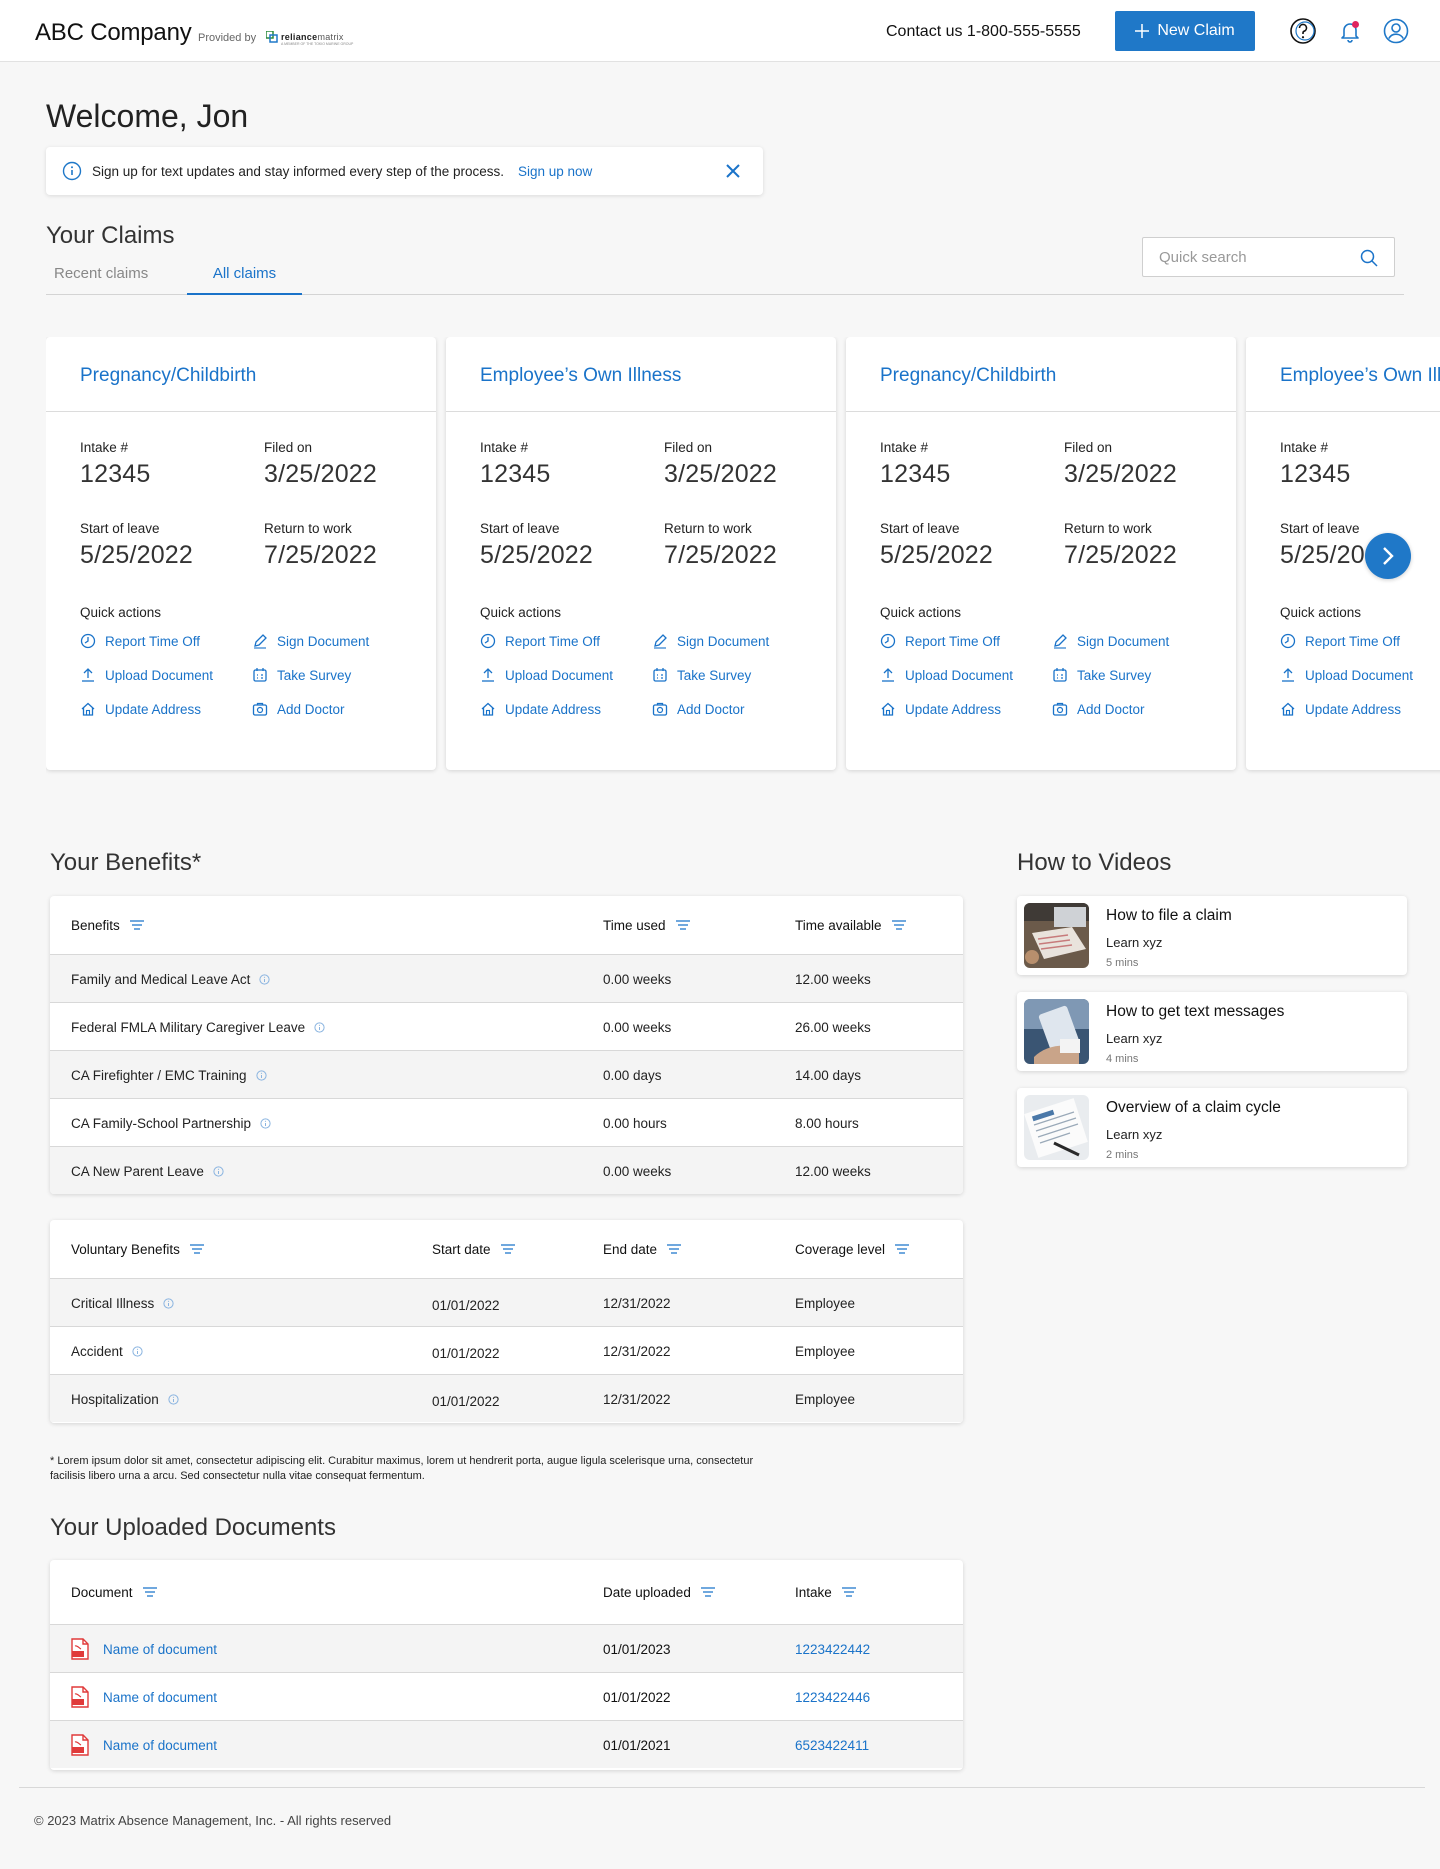 Image resolution: width=1440 pixels, height=1869 pixels. I want to click on column-header-benefits: Benefits, so click(107, 925).